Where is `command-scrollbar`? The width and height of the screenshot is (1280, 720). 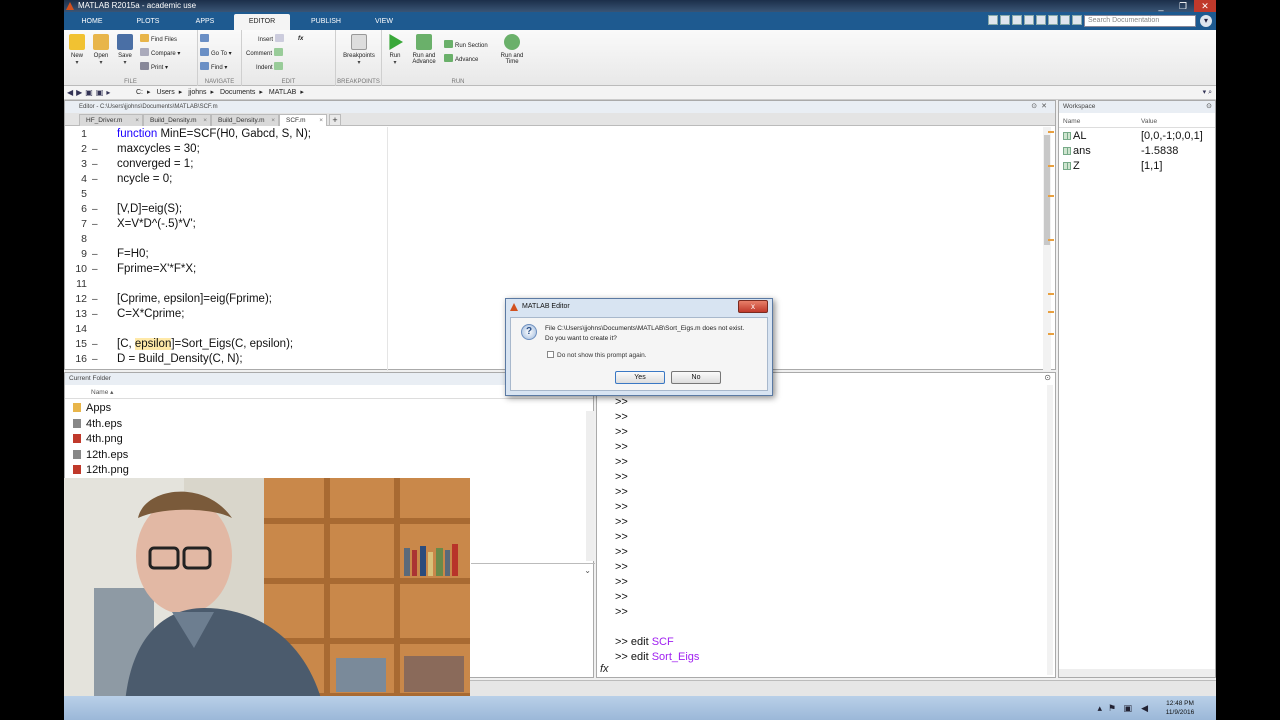 command-scrollbar is located at coordinates (1050, 530).